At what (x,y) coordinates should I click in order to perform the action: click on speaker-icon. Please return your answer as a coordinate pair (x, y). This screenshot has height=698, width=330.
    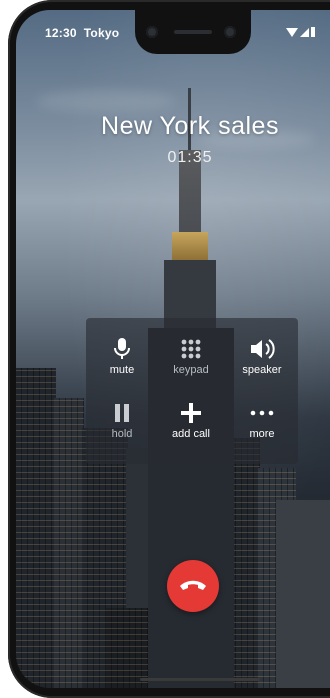
    Looking at the image, I should click on (262, 349).